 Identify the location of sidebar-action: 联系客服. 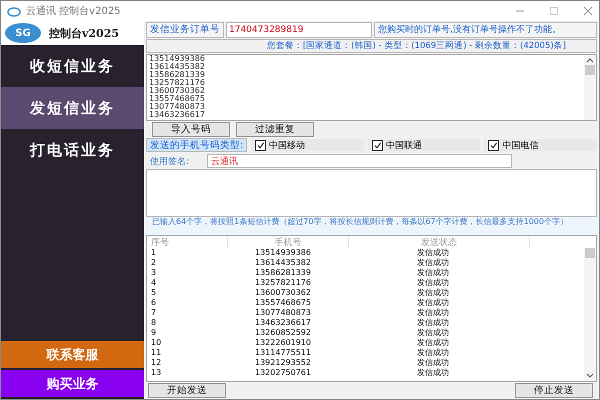
(72, 354).